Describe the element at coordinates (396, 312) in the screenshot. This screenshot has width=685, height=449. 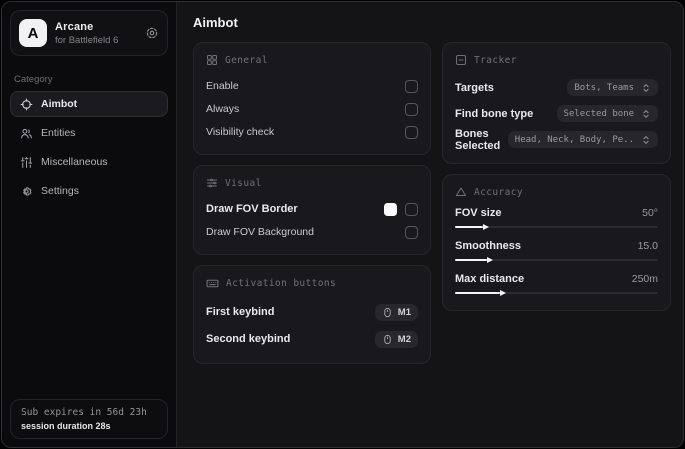
I see `first-keybind-button: M1` at that location.